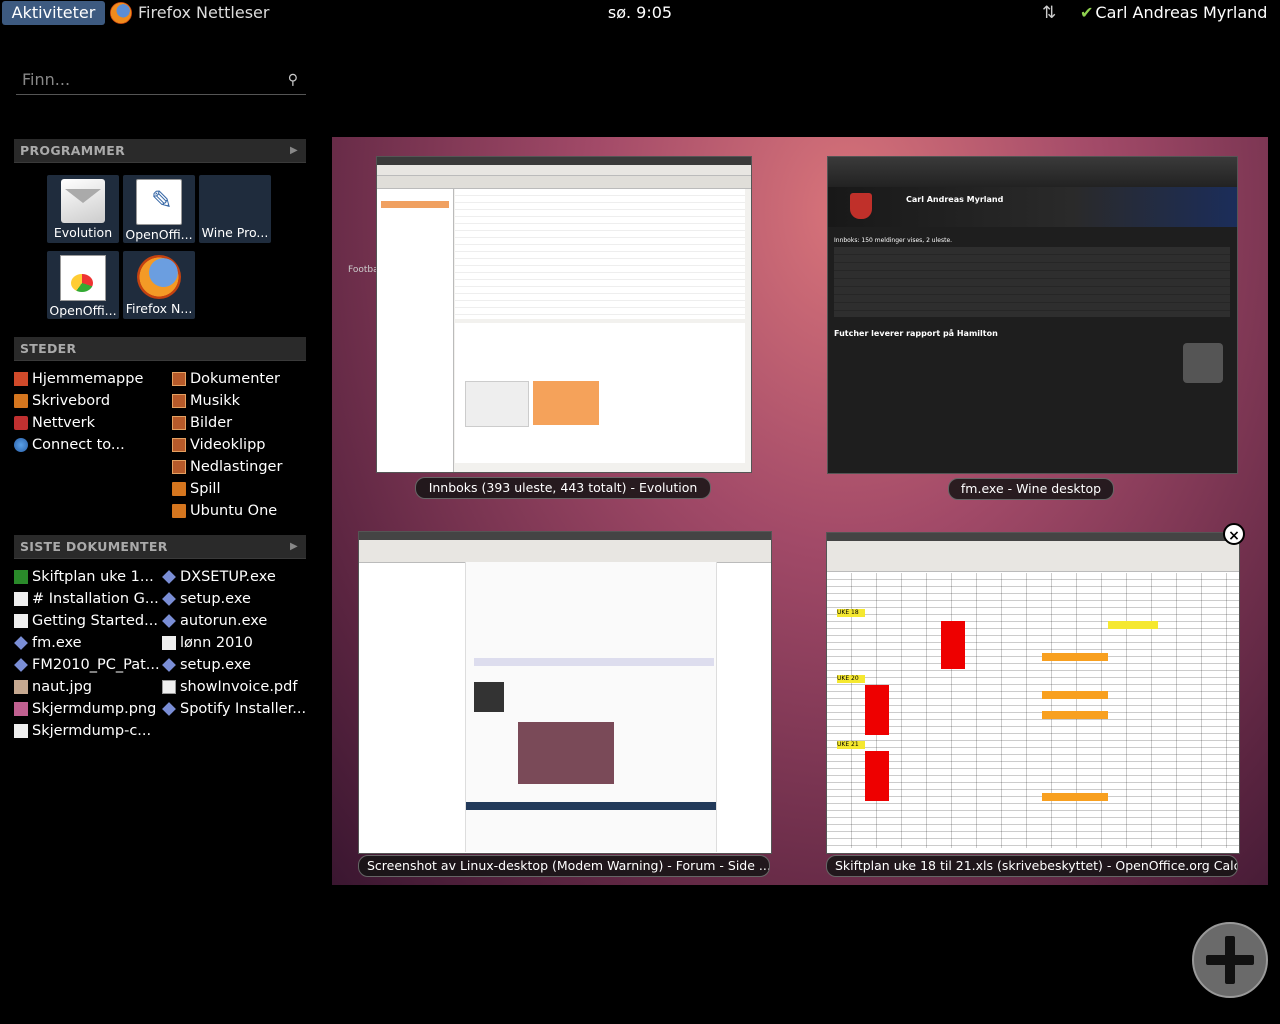 The height and width of the screenshot is (1024, 1280). Describe the element at coordinates (215, 665) in the screenshot. I see `recent-label: setup.exe` at that location.